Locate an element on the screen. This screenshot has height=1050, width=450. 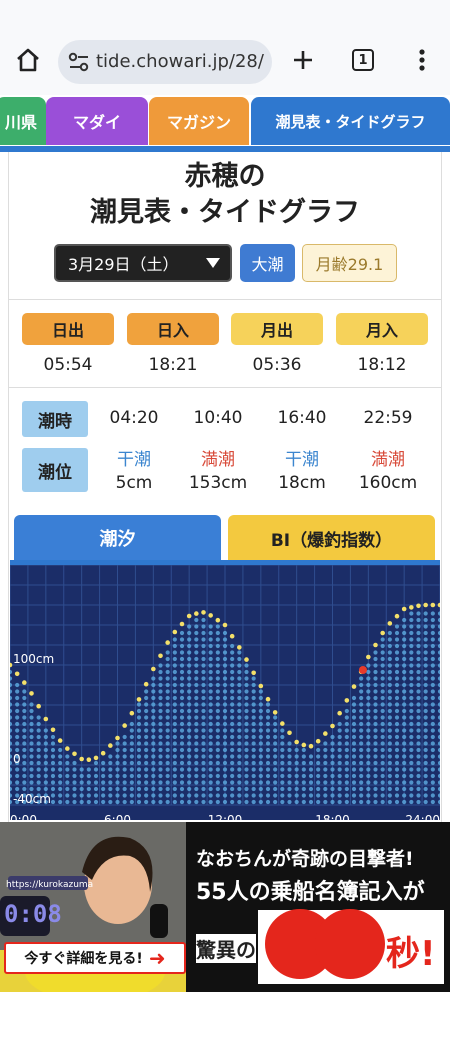
site-tab-tide-table: 潮見表・タイドグラフ is located at coordinates (350, 121).